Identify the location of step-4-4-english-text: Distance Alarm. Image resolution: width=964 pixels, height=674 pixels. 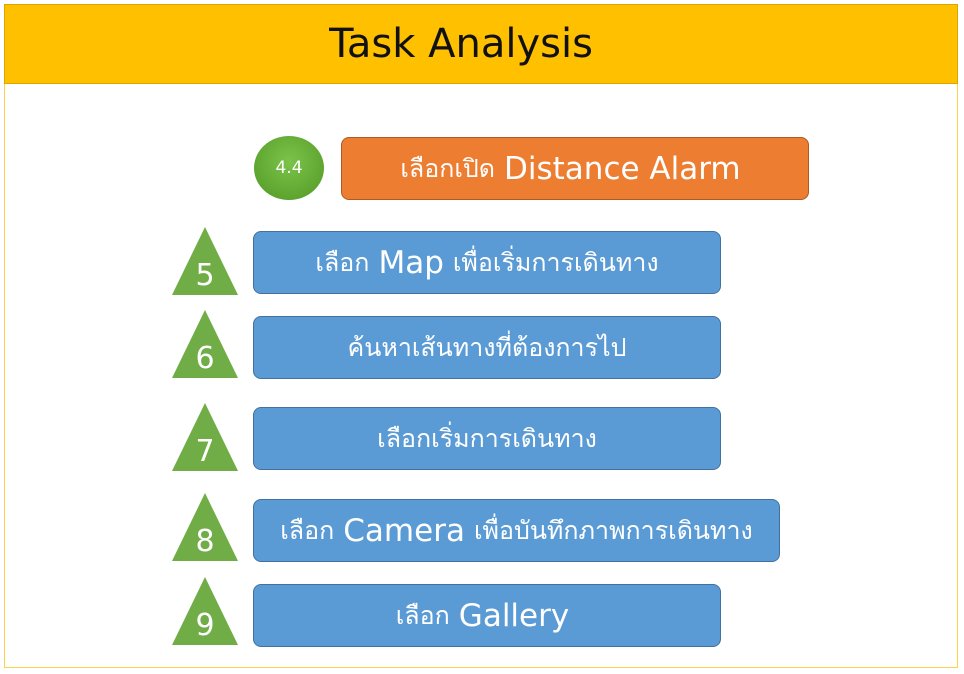
(622, 168).